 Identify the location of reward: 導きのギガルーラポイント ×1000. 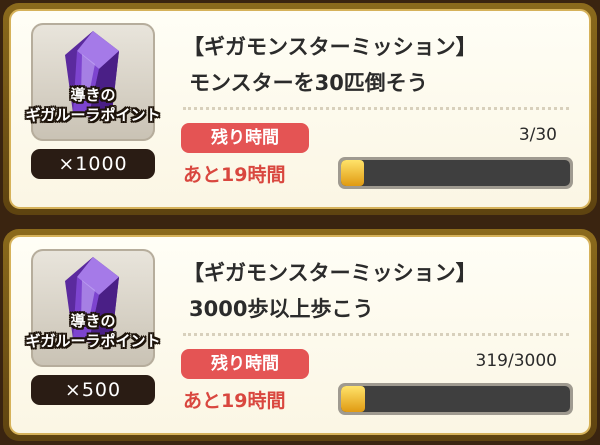
(93, 108).